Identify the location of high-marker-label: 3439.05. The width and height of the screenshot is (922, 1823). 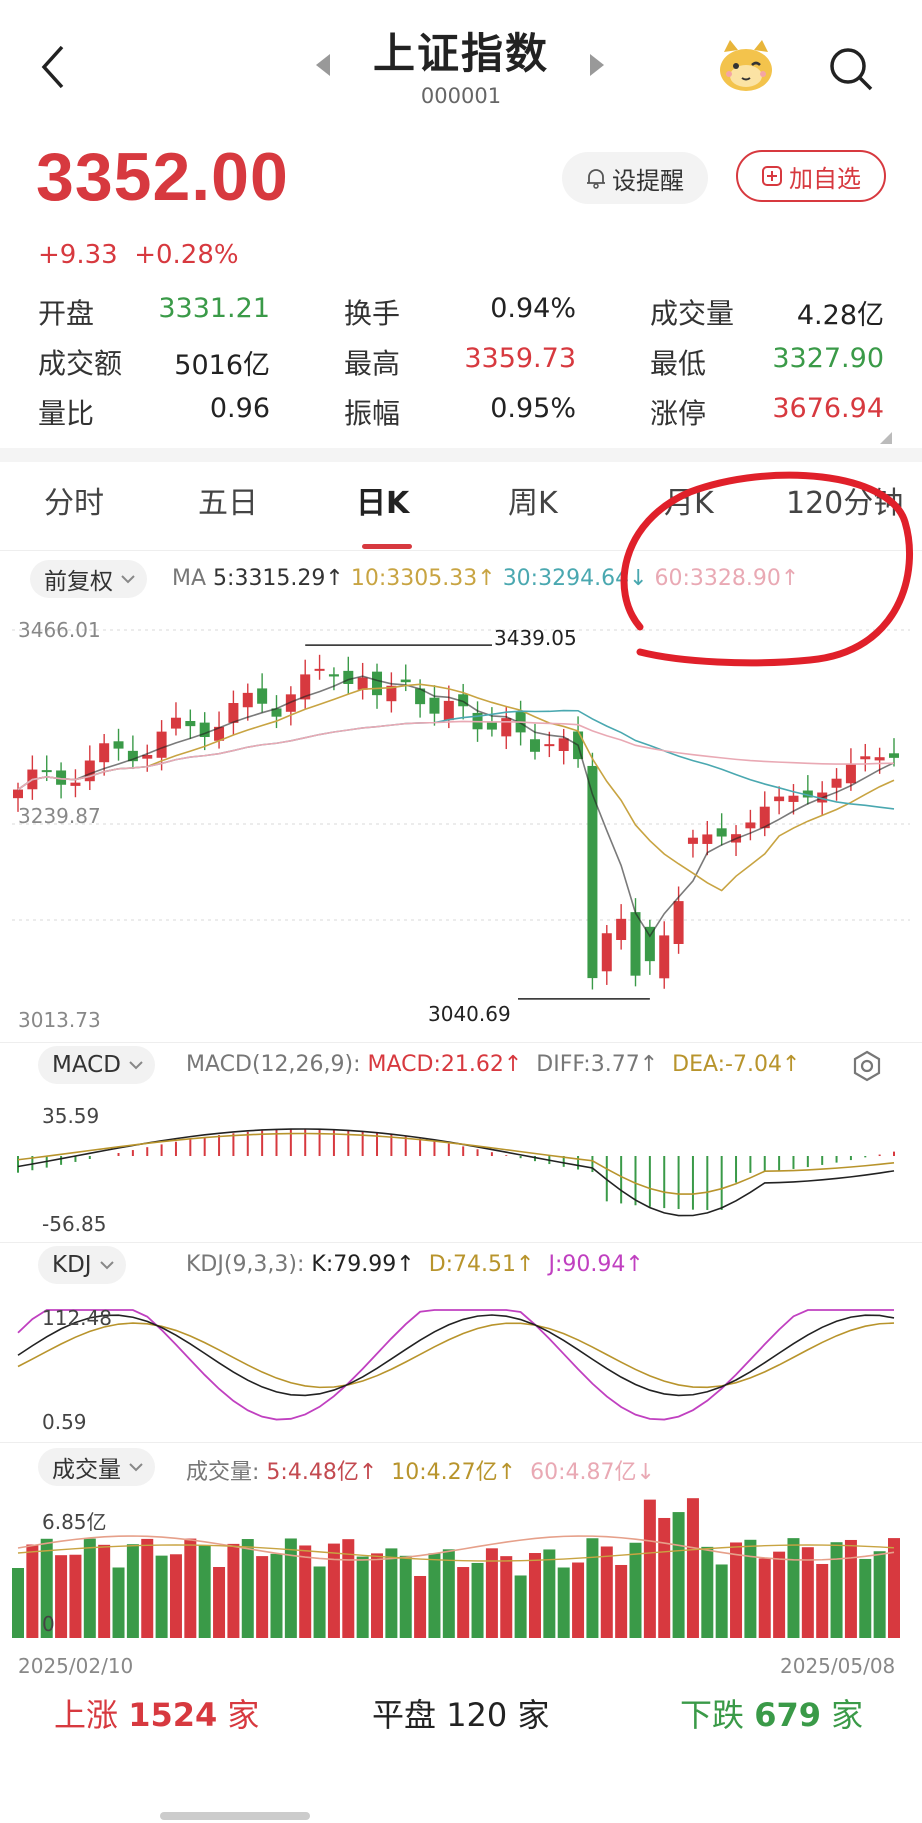
(535, 638).